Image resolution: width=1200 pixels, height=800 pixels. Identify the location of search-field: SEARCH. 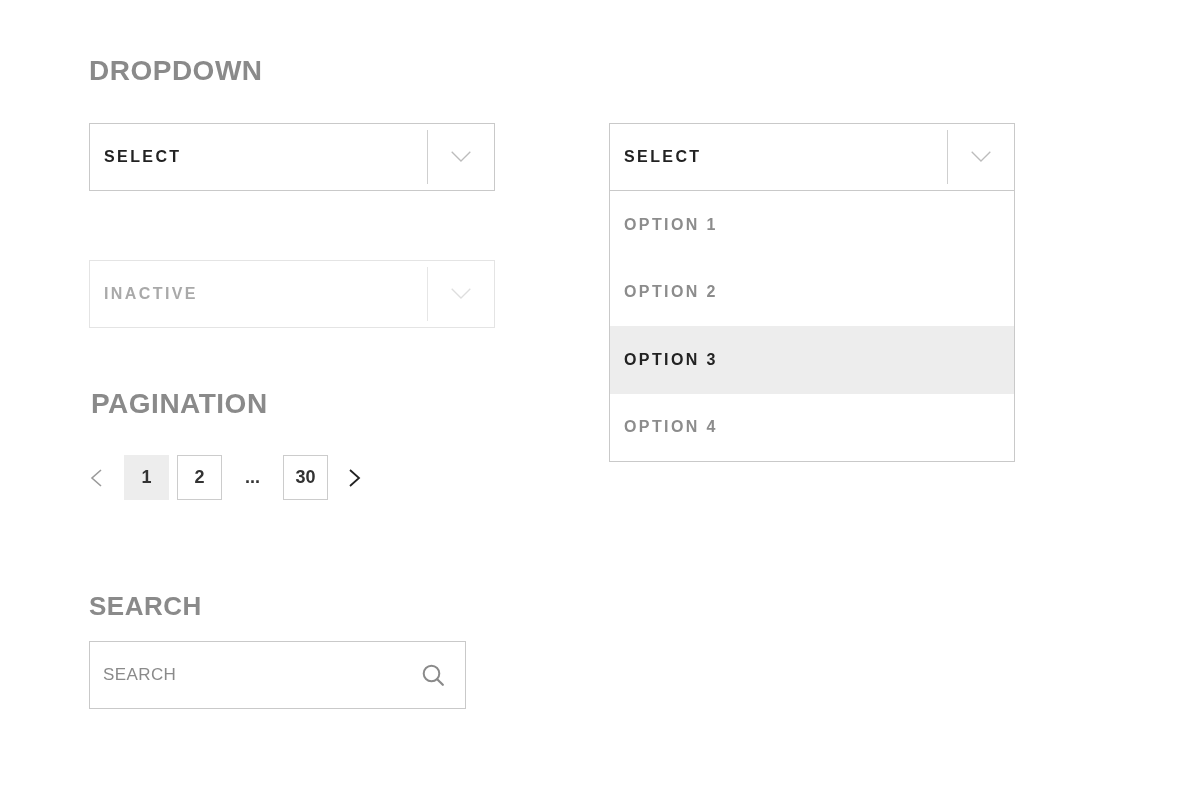
(277, 675).